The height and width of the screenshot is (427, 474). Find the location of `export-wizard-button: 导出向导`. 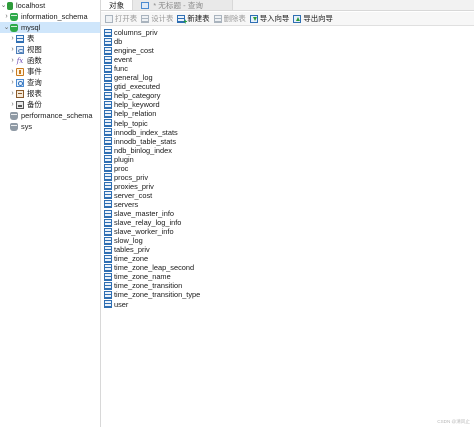

export-wizard-button: 导出向导 is located at coordinates (313, 19).